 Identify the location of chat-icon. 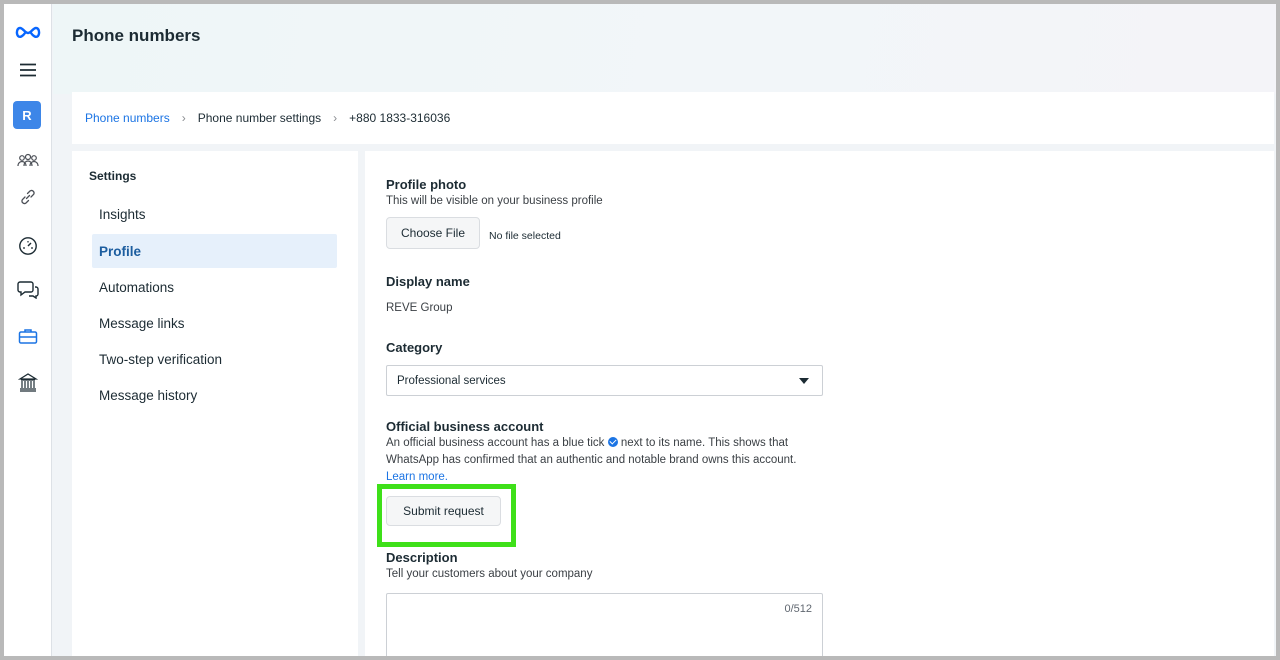
(28, 289).